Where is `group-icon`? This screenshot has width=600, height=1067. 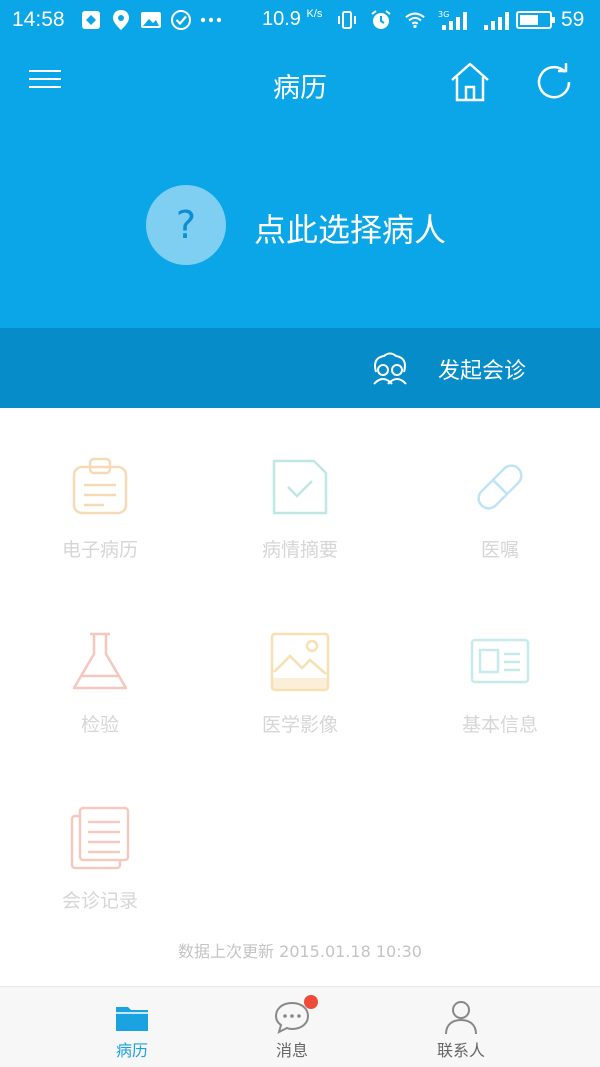
group-icon is located at coordinates (390, 368).